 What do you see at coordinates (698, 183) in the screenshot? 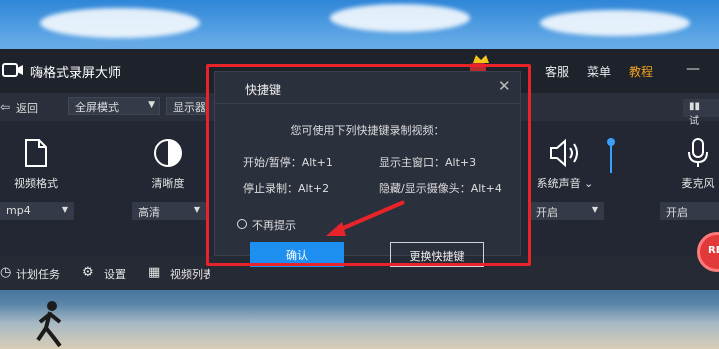
I see `microphone-label: 麦克风` at bounding box center [698, 183].